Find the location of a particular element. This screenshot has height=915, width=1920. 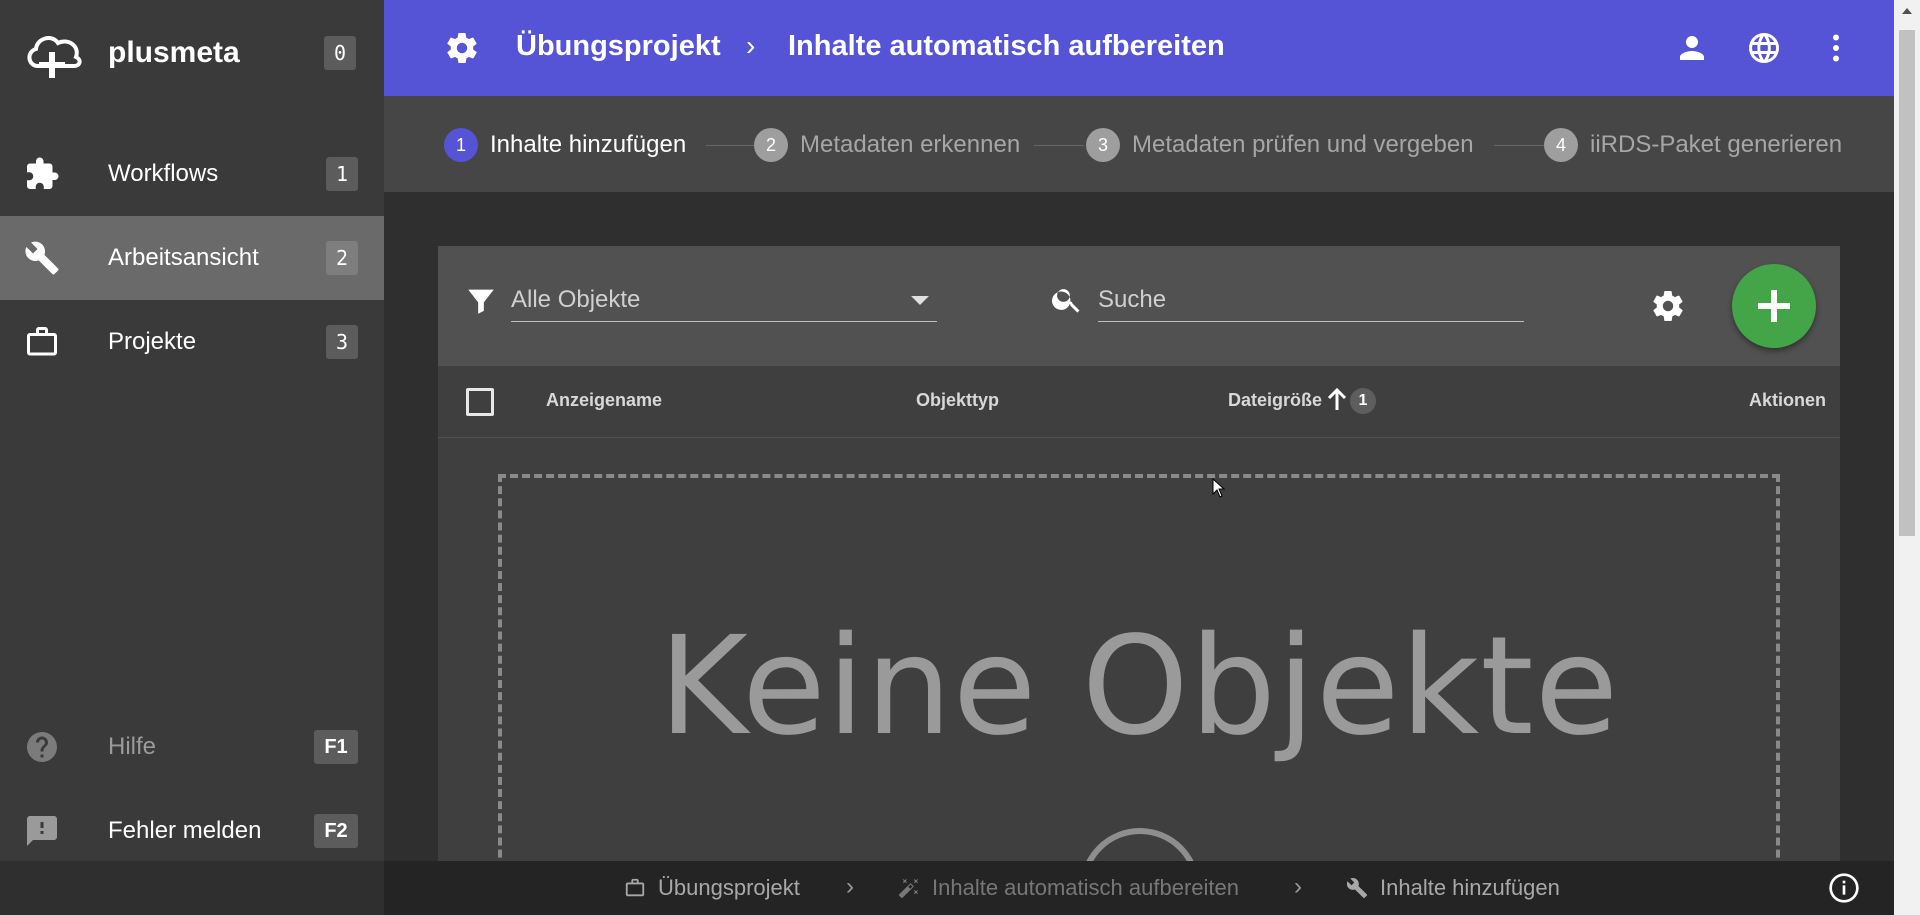

sidebar-item-arbeitsansicht: Arbeitsansicht 2 is located at coordinates (192, 258).